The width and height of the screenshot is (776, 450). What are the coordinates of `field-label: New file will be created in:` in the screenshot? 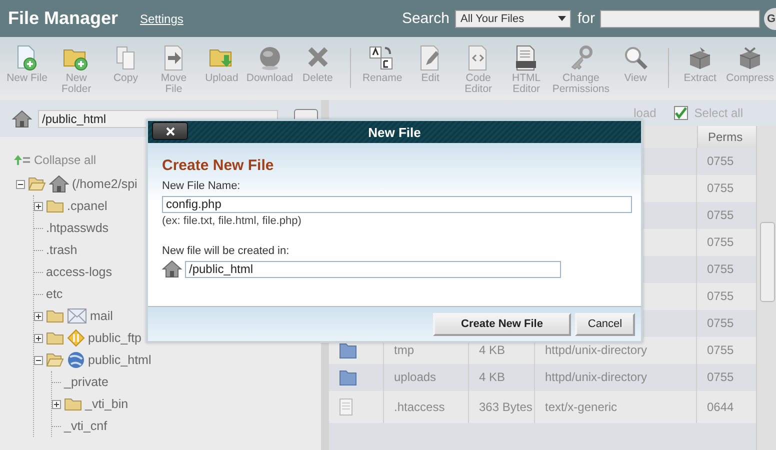 It's located at (226, 251).